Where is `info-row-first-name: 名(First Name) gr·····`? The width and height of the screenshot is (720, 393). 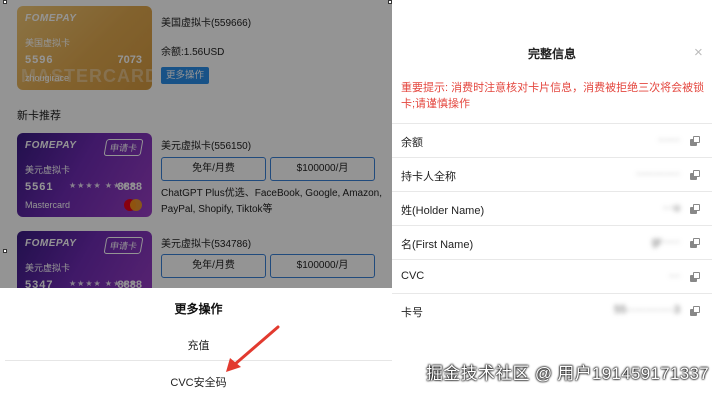 info-row-first-name: 名(First Name) gr····· is located at coordinates (552, 242).